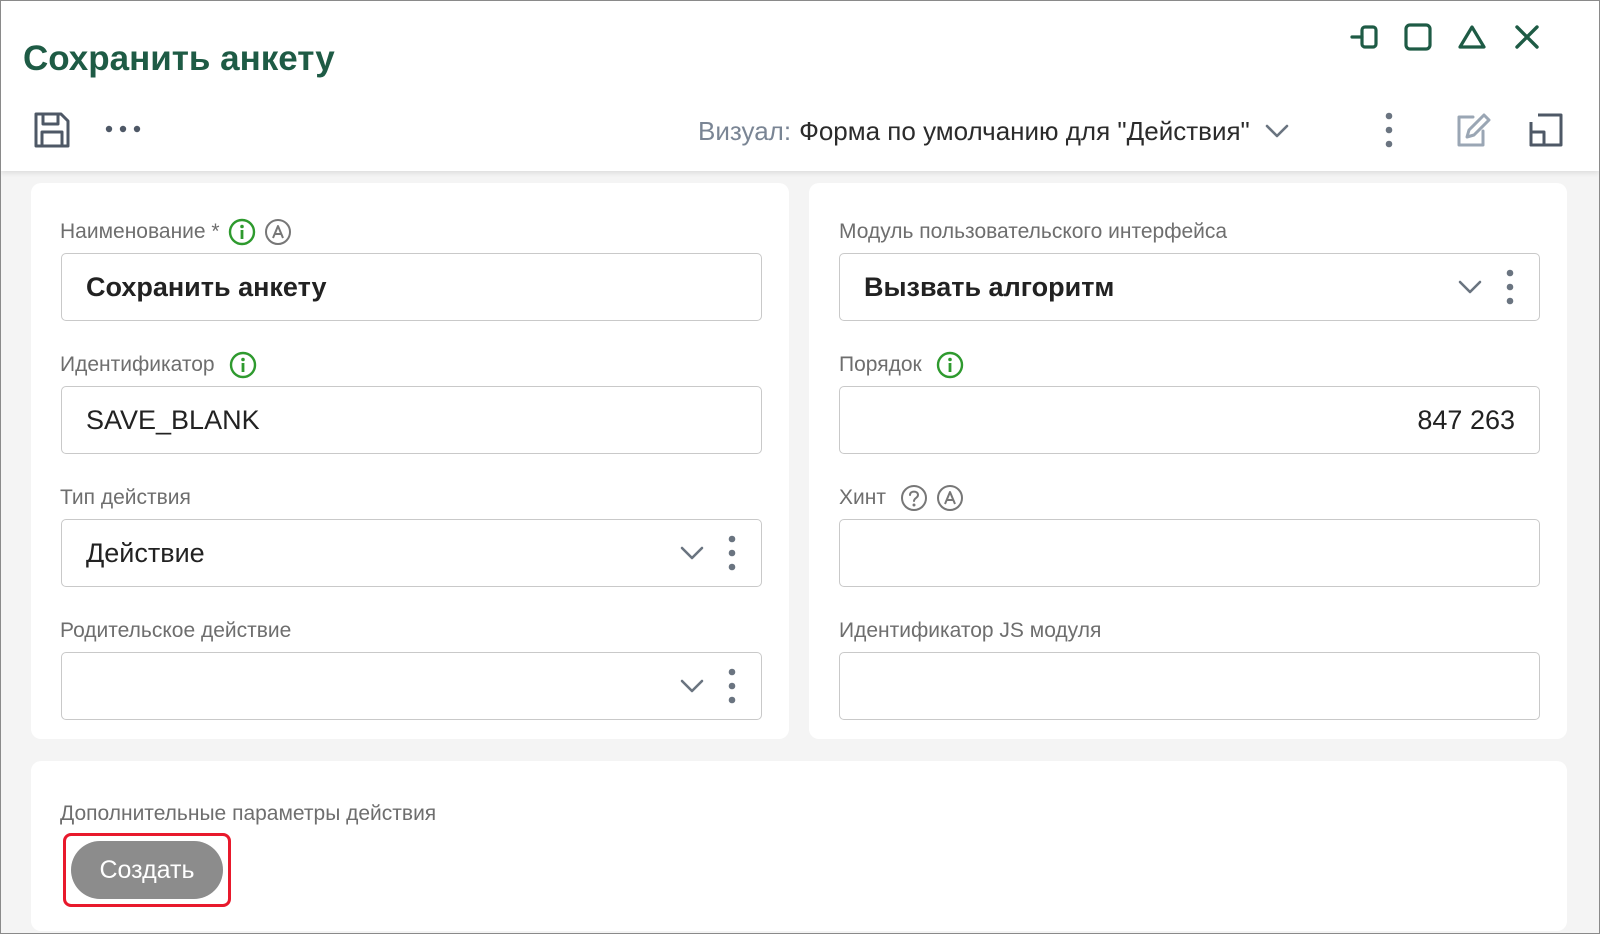 Image resolution: width=1602 pixels, height=936 pixels. I want to click on extra-params-label: Дополнительные параметры действия, so click(248, 814).